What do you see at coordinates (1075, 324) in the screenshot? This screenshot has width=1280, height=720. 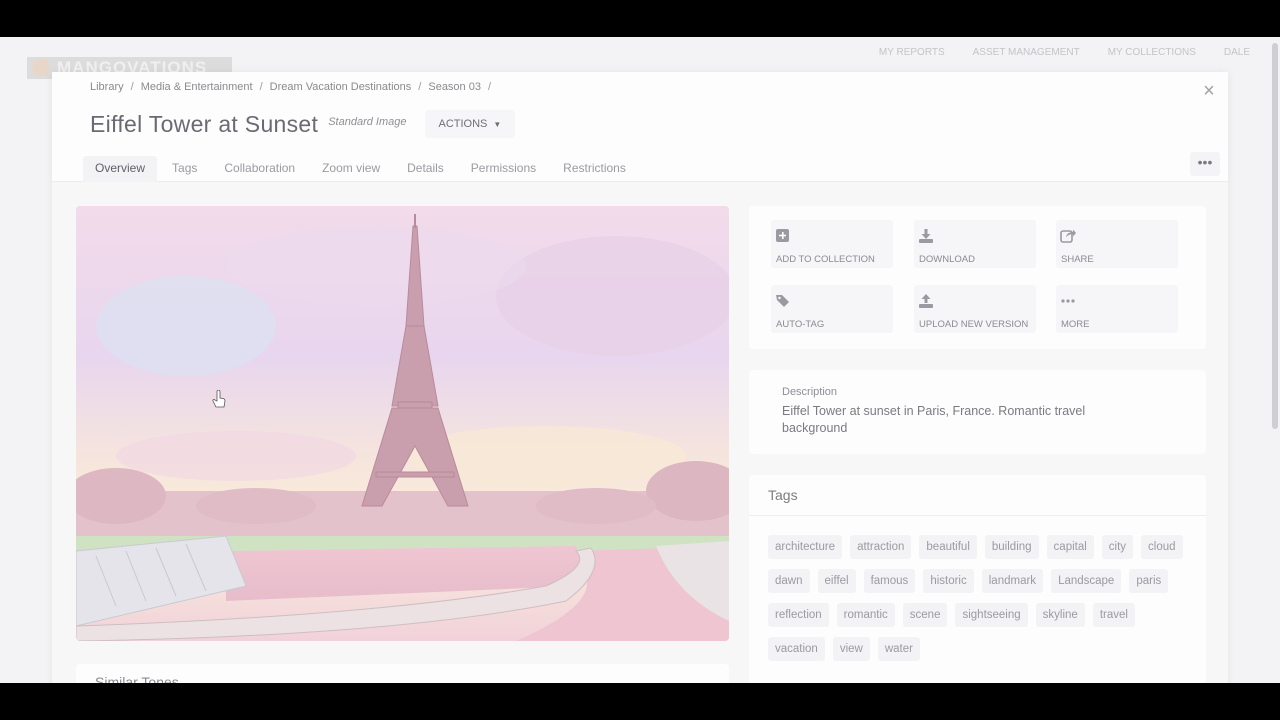 I see `more-actions-label: MORE` at bounding box center [1075, 324].